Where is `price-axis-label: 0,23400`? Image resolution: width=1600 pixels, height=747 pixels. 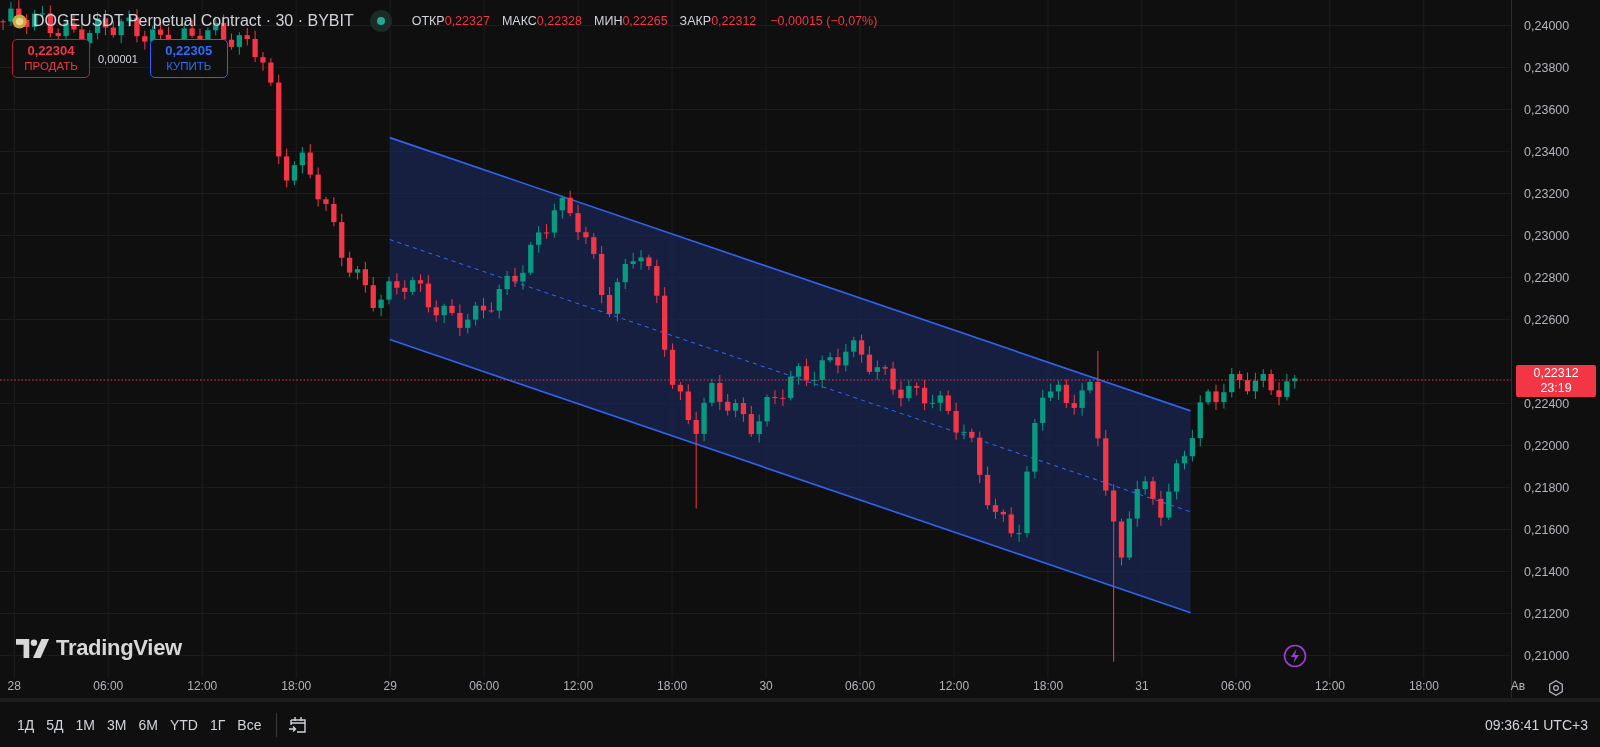 price-axis-label: 0,23400 is located at coordinates (1547, 151).